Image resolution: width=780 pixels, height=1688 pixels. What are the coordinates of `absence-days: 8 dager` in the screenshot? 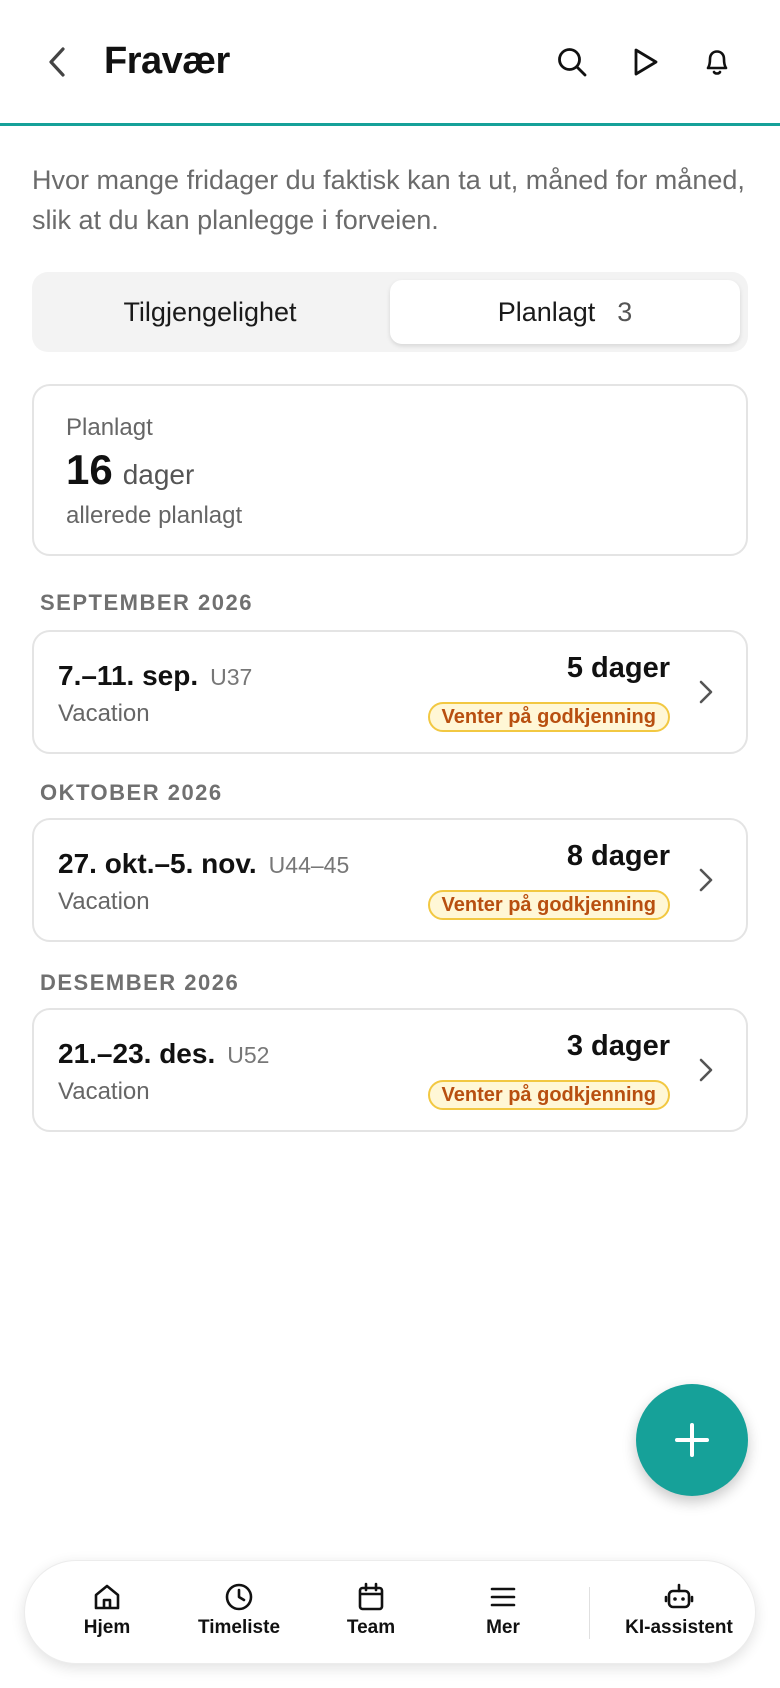 It's located at (618, 856).